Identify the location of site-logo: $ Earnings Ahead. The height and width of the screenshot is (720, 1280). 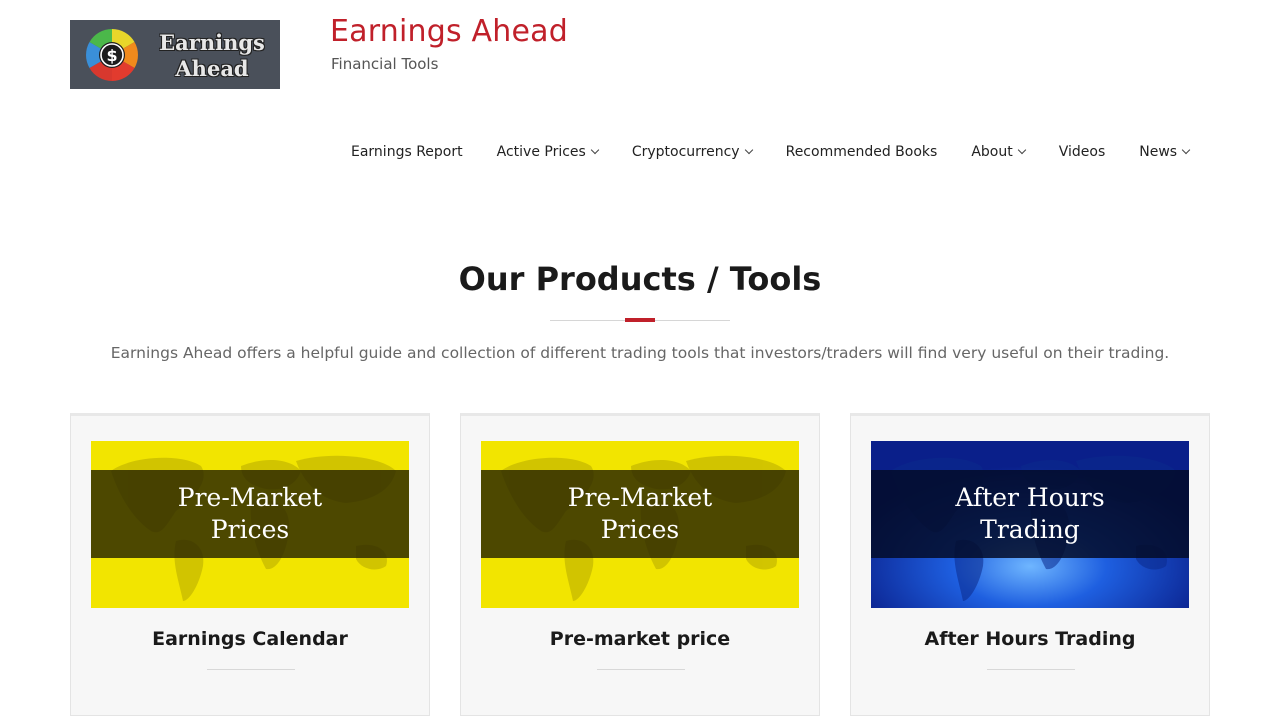
(175, 54).